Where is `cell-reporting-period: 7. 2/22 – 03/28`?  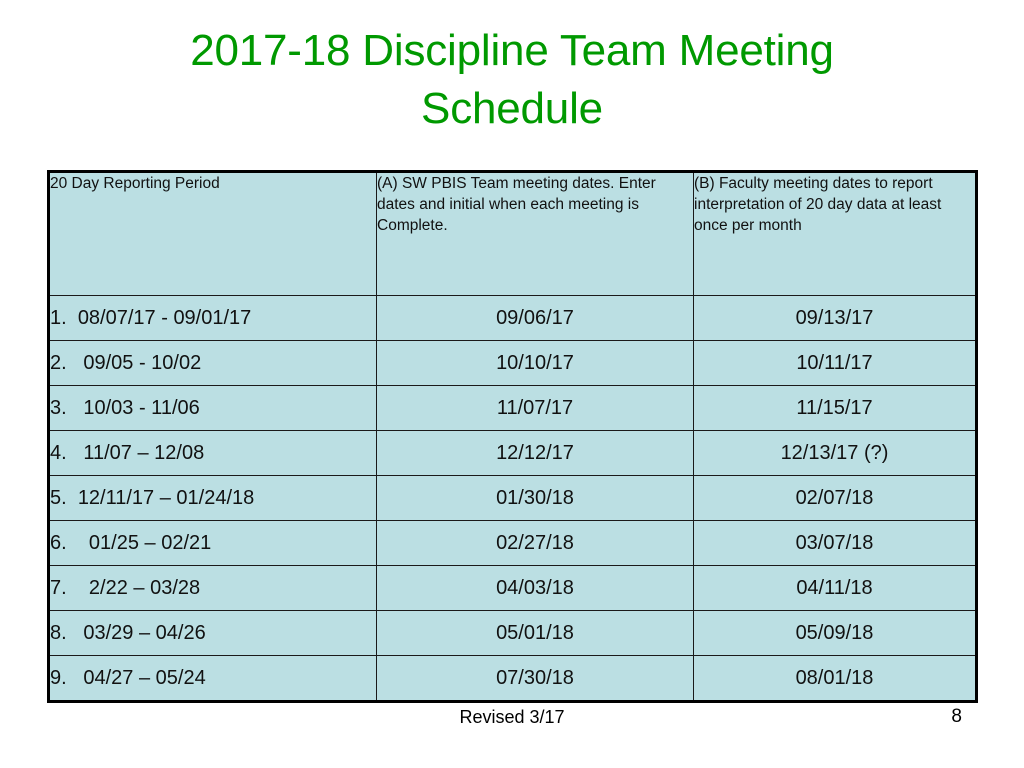 cell-reporting-period: 7. 2/22 – 03/28 is located at coordinates (212, 588).